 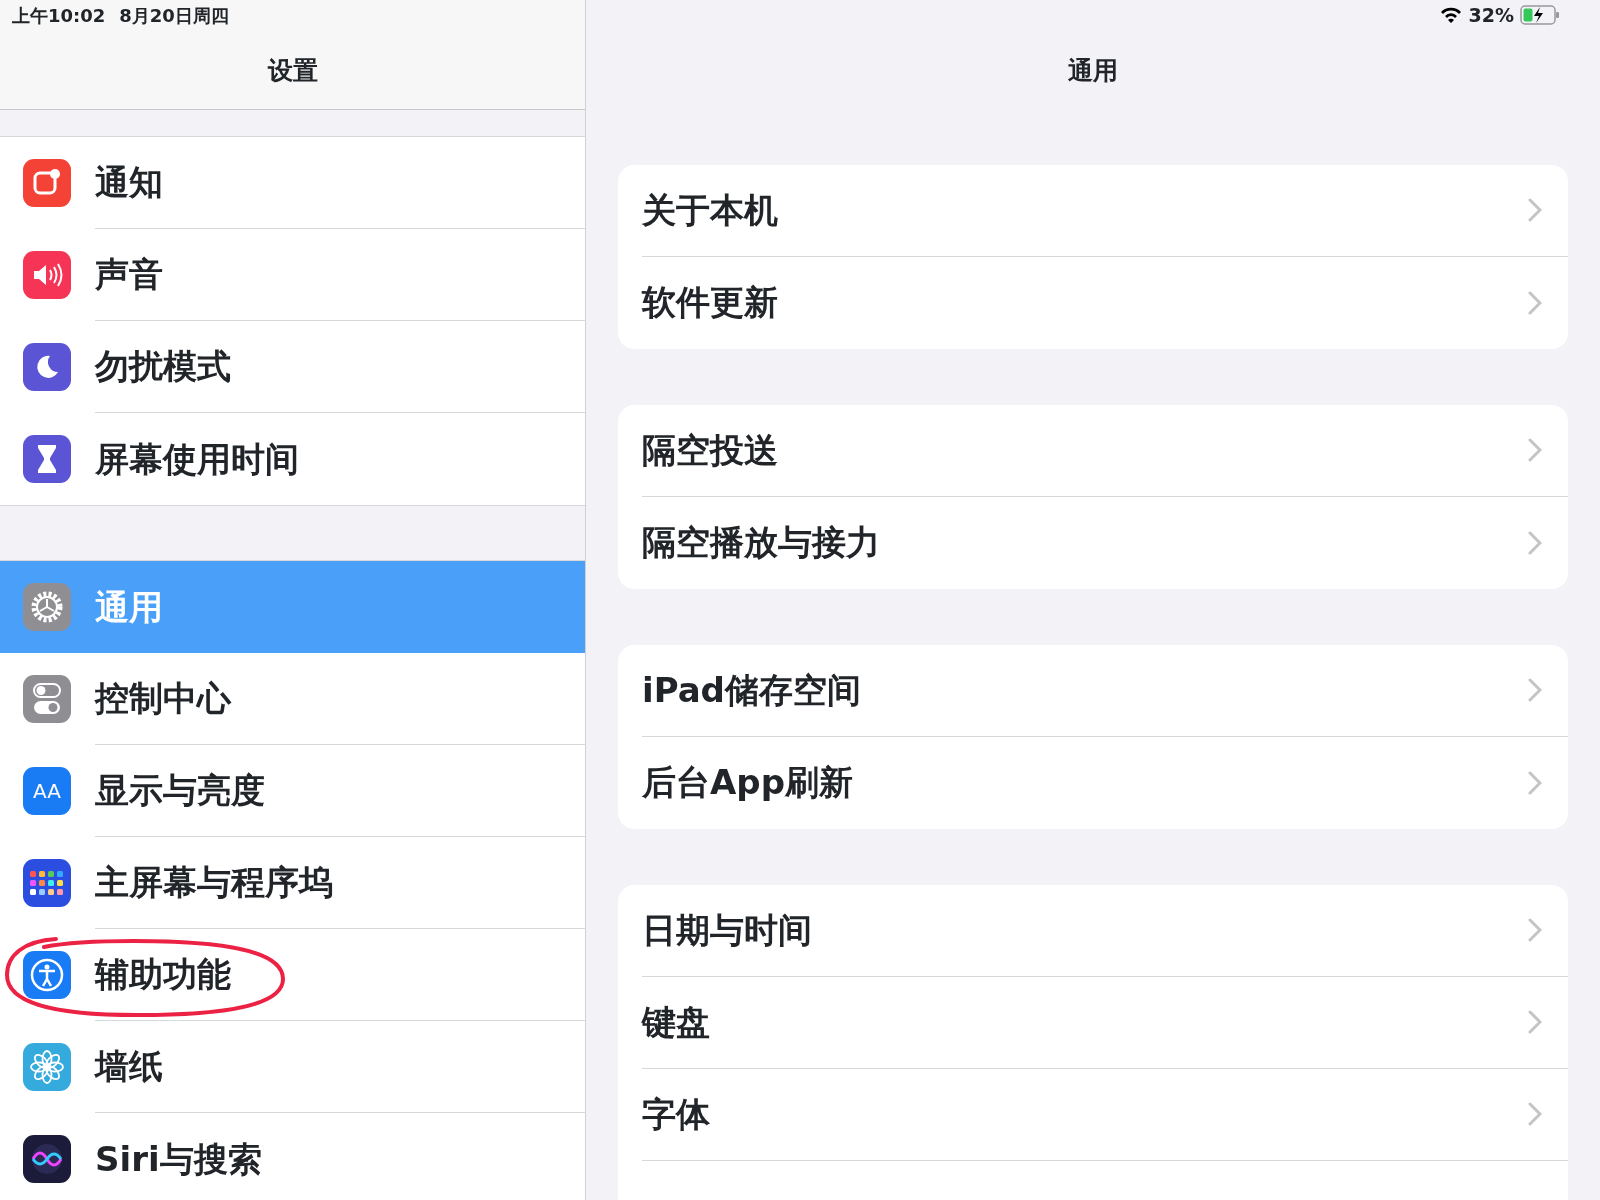 What do you see at coordinates (292, 791) in the screenshot?
I see `settings-item: AA 显示与亮度` at bounding box center [292, 791].